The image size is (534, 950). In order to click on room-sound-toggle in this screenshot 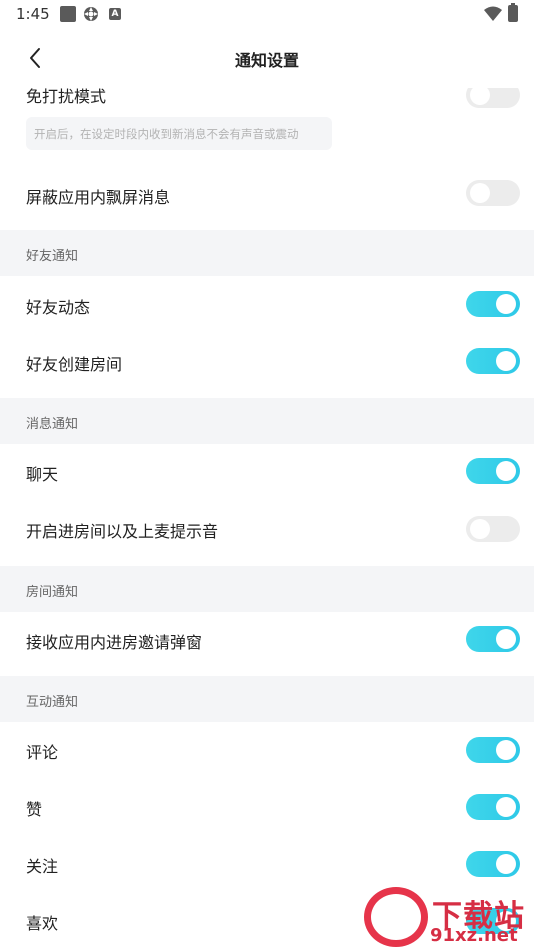, I will do `click(493, 529)`.